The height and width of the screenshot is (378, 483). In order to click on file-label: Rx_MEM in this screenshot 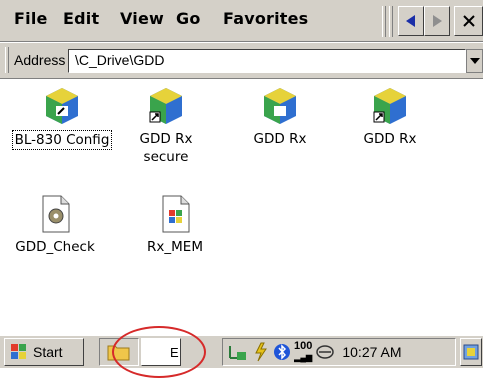, I will do `click(175, 247)`.